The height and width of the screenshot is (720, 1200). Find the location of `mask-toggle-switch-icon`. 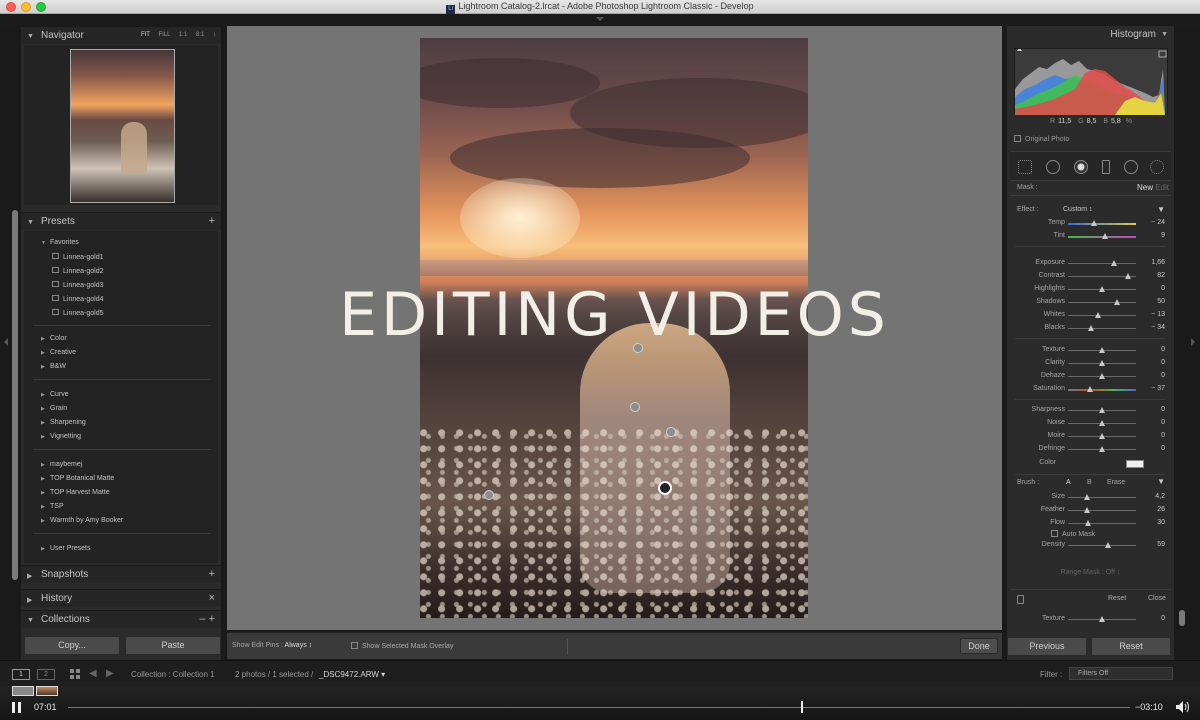

mask-toggle-switch-icon is located at coordinates (1020, 599).